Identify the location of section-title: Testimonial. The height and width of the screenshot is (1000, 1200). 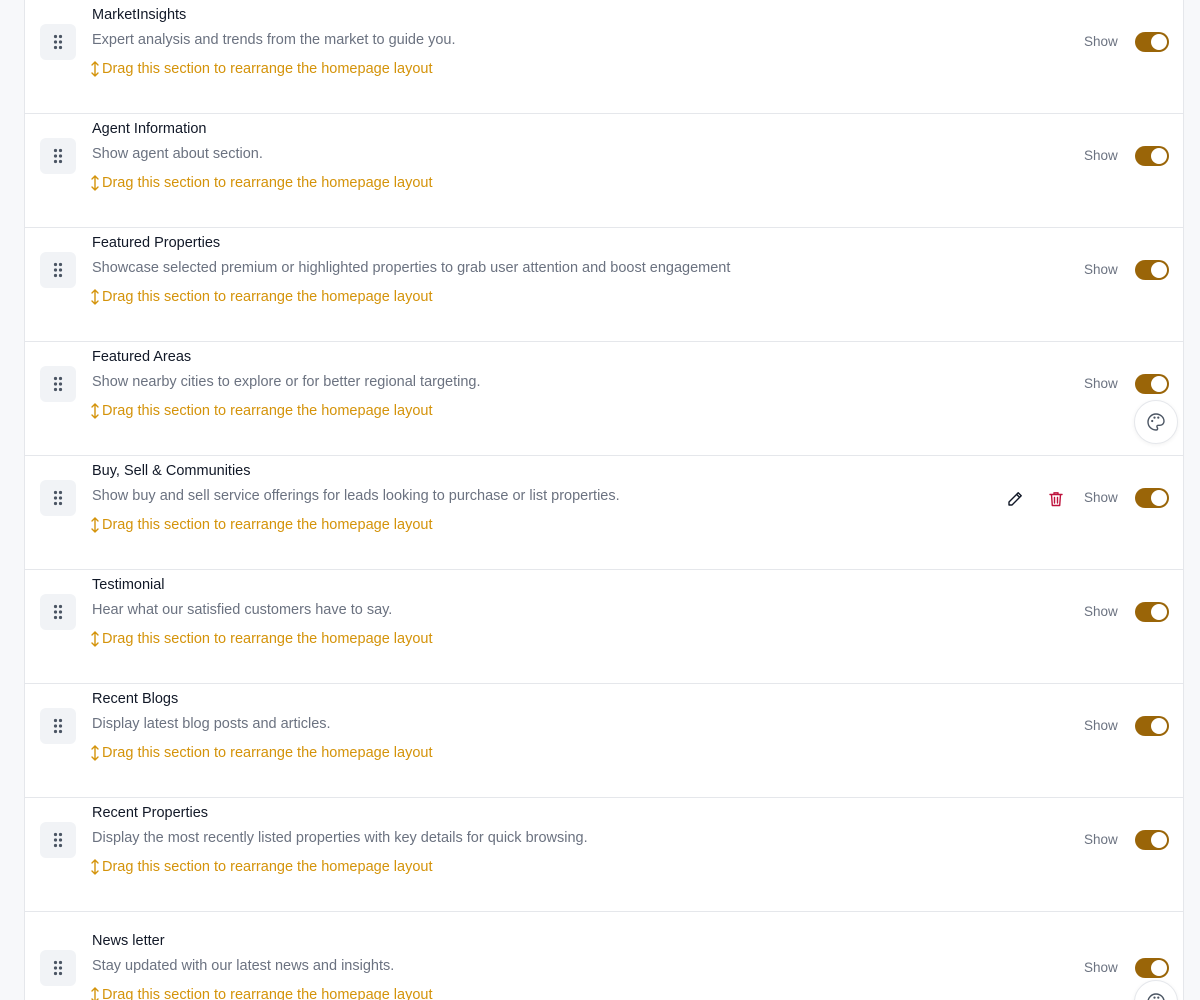
(128, 585).